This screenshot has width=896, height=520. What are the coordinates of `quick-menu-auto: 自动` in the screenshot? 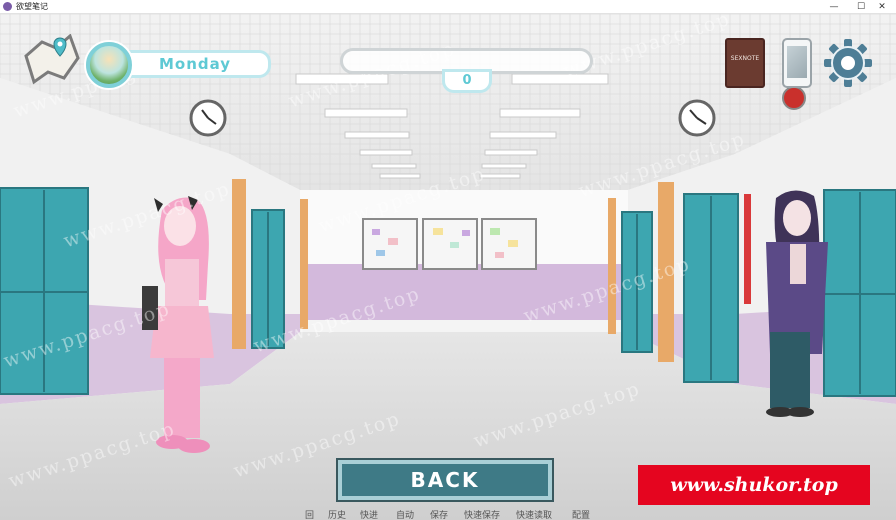 It's located at (405, 514).